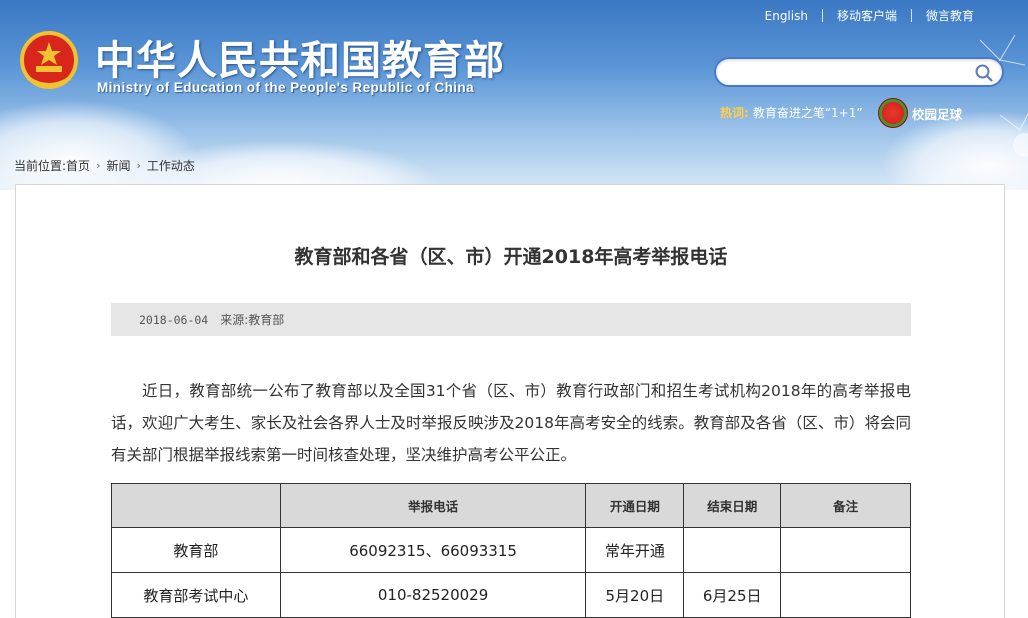 Image resolution: width=1028 pixels, height=618 pixels. What do you see at coordinates (848, 72) in the screenshot?
I see `search-input` at bounding box center [848, 72].